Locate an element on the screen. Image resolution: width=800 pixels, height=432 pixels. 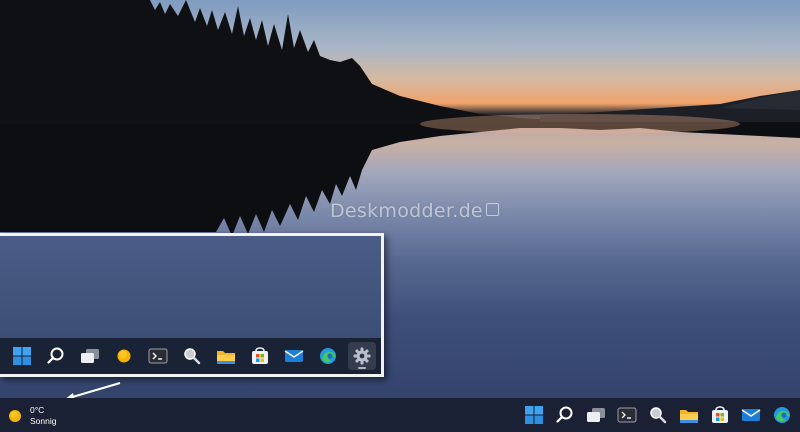
inset-taskbar is located at coordinates (190, 356).